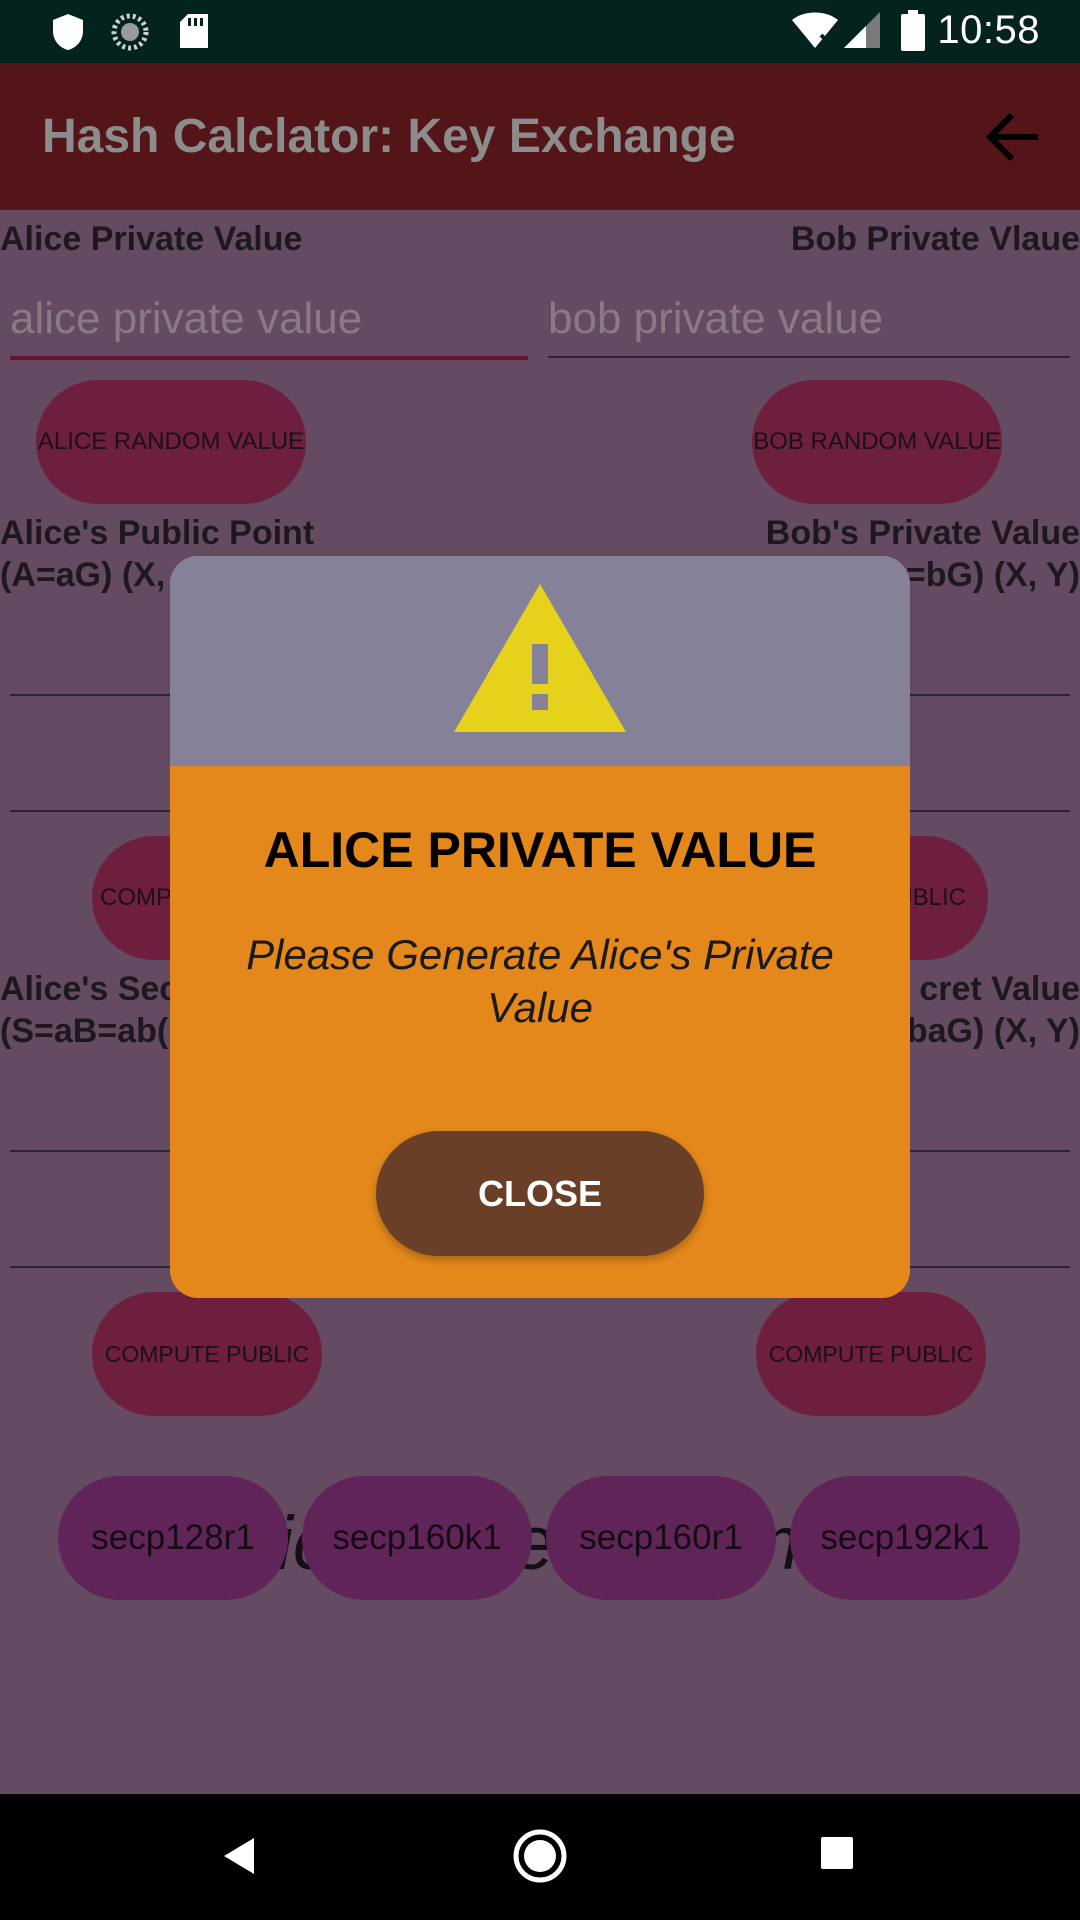  Describe the element at coordinates (837, 1855) in the screenshot. I see `recents-square-icon` at that location.